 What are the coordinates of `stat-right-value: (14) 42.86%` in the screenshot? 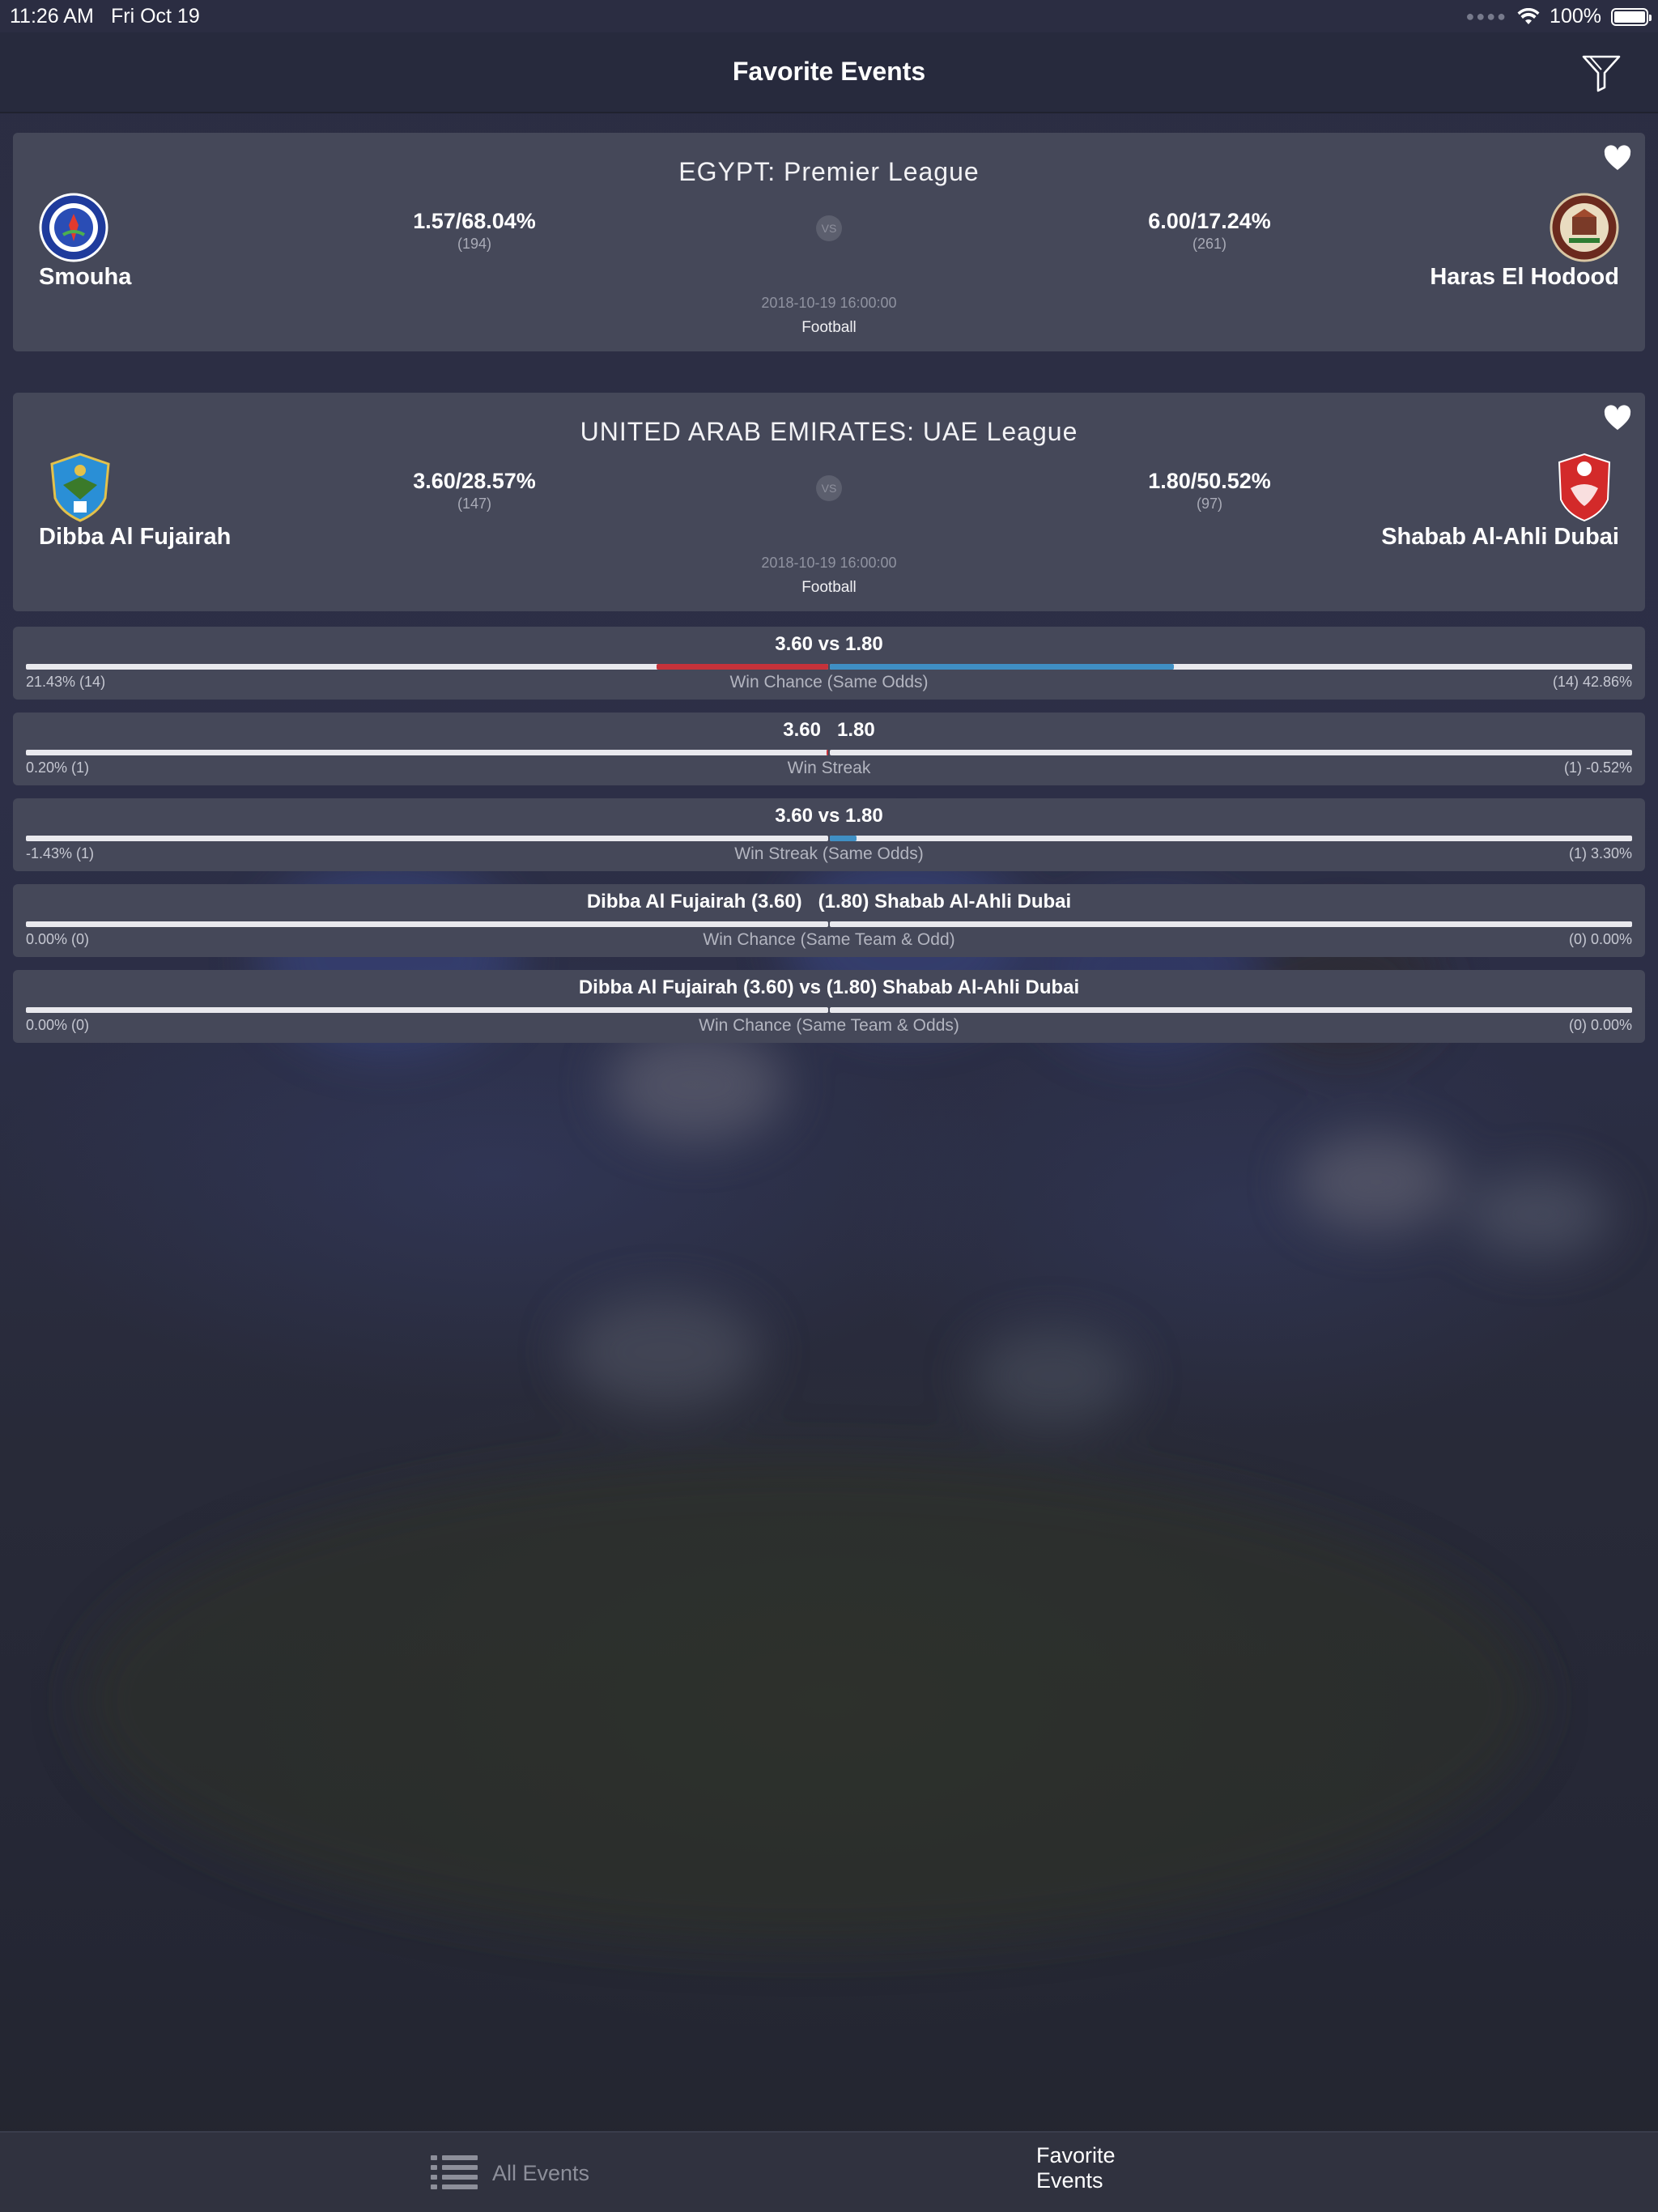 It's located at (1592, 682).